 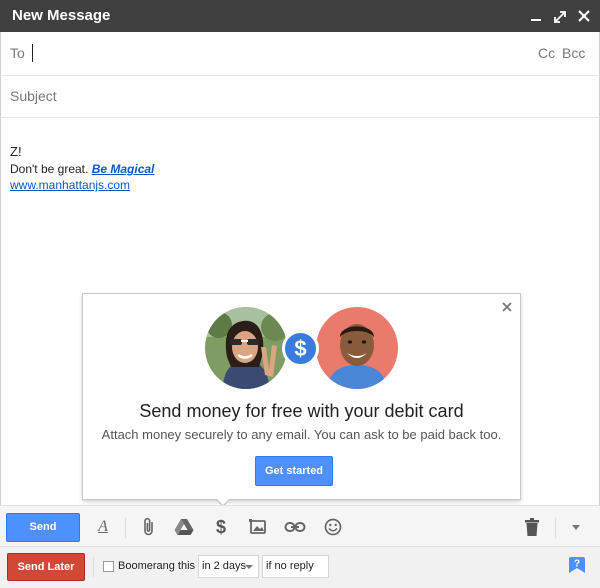 What do you see at coordinates (93, 567) in the screenshot?
I see `boomerang-divider` at bounding box center [93, 567].